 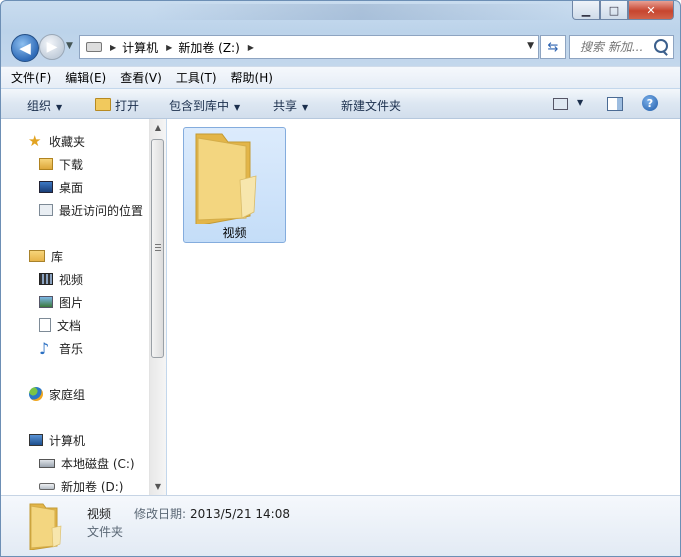 I want to click on sidebar-item-label: 图片, so click(x=71, y=302).